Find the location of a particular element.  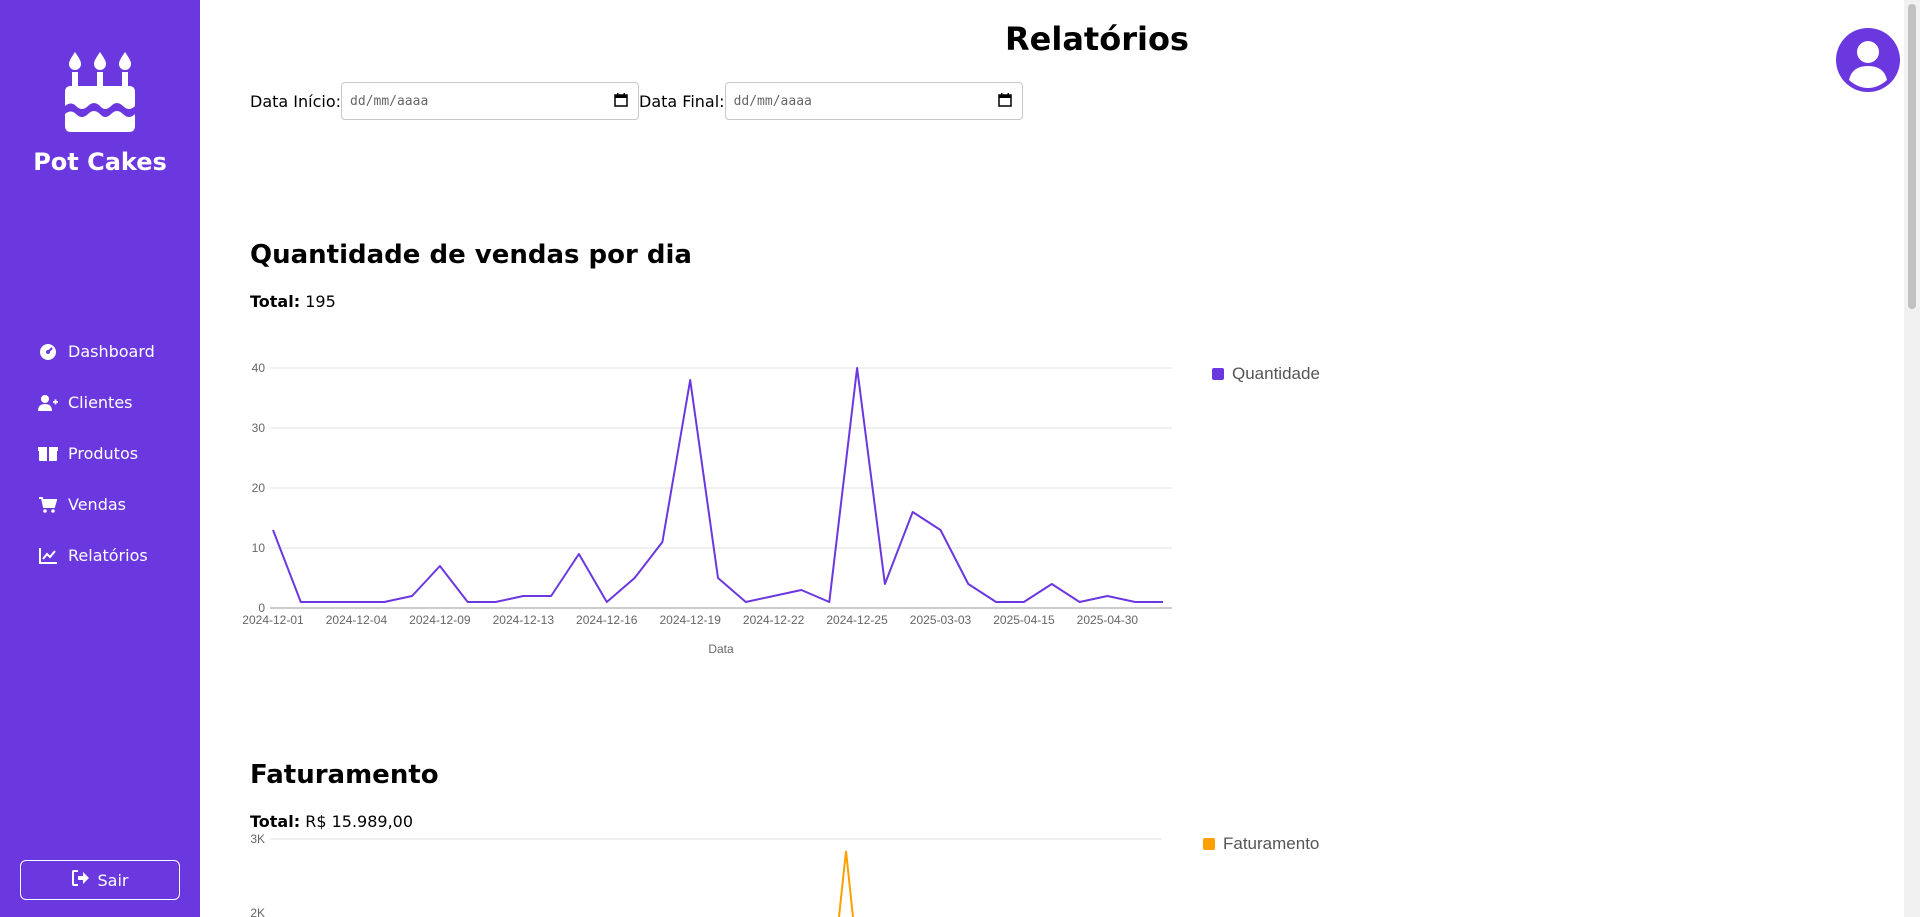

start-date-placeholder: dd/mm/aaaa is located at coordinates (389, 101).